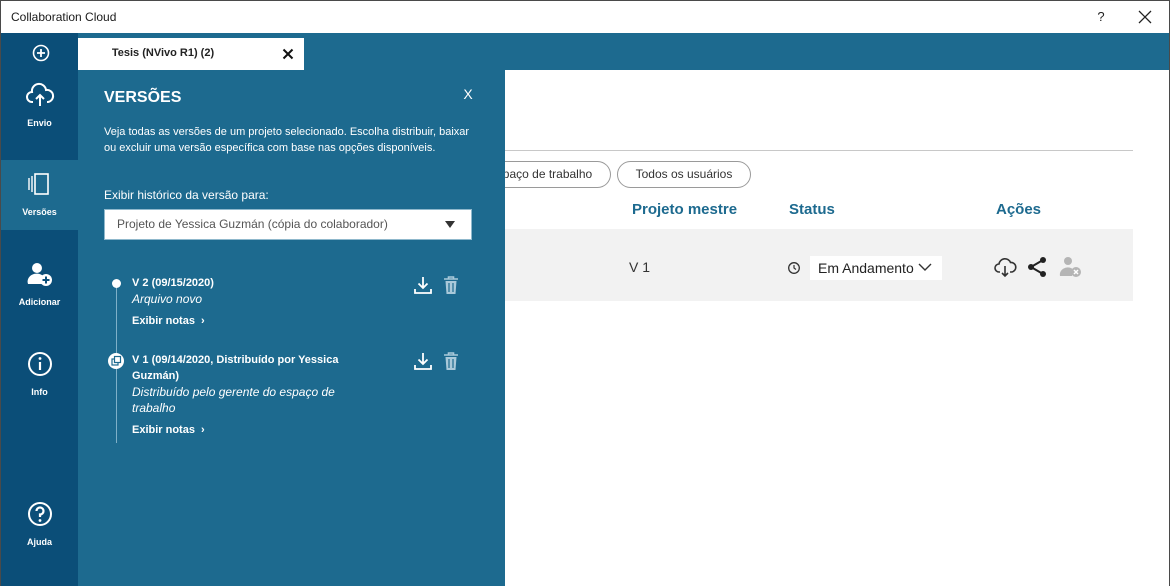  I want to click on sidebar-item-envio: Envio, so click(39, 106).